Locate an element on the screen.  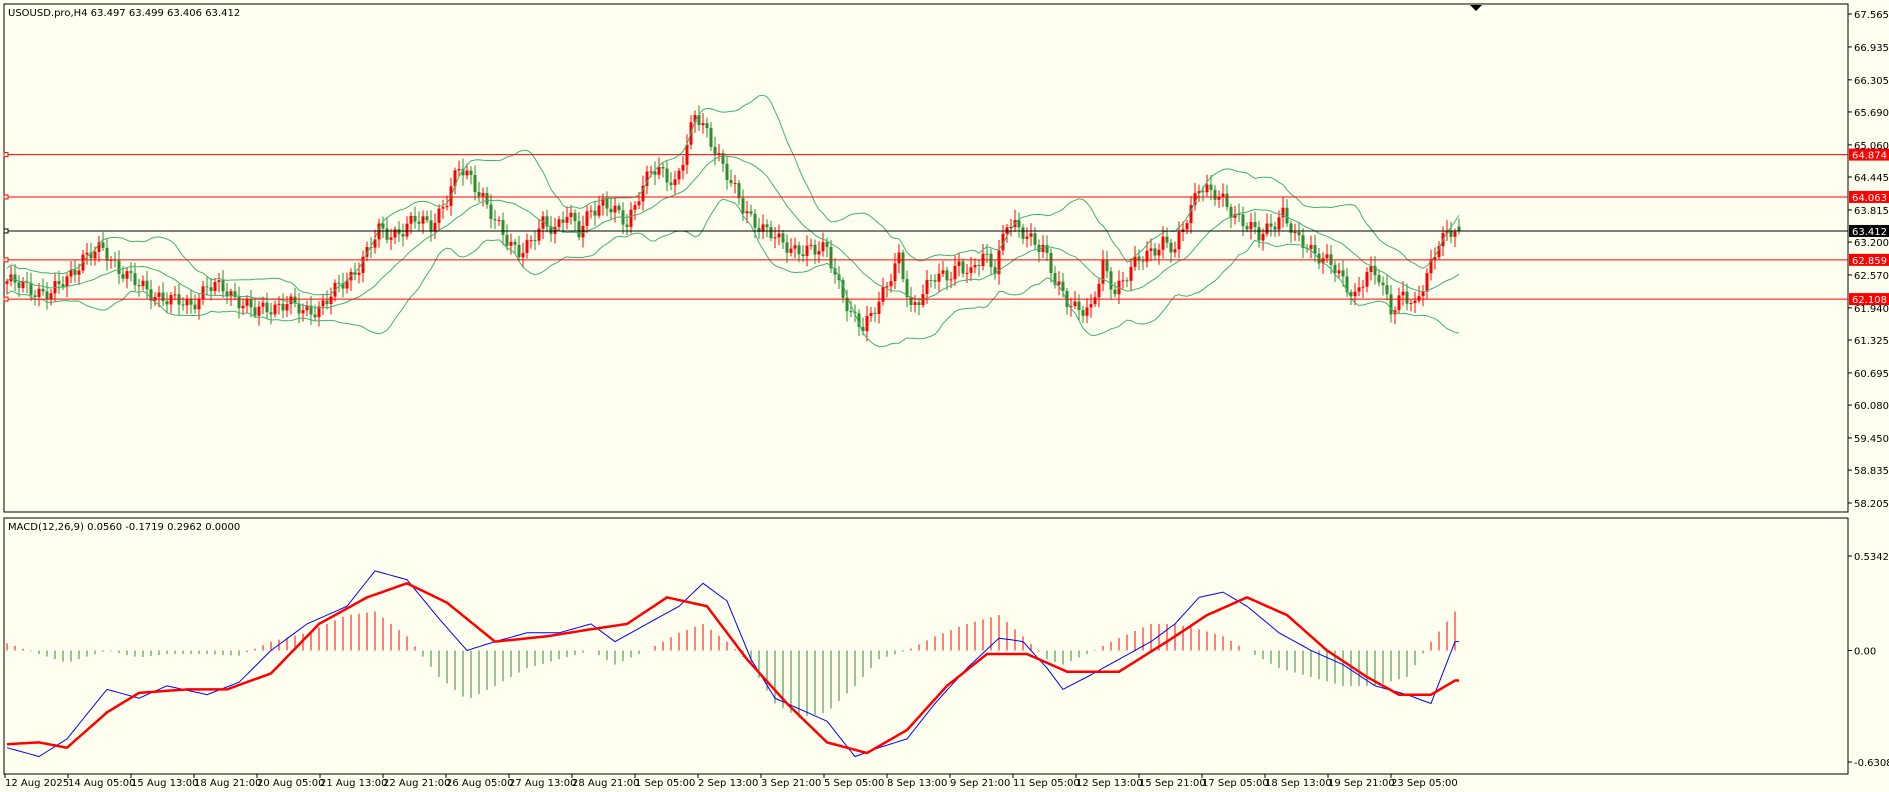
price-level-2-anchor is located at coordinates (6, 197).